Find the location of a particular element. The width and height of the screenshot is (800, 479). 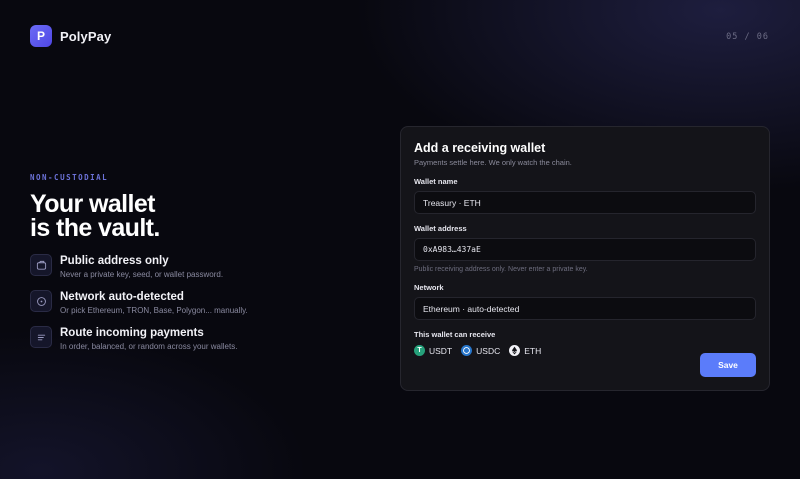

headline-line-1: Your wallet is located at coordinates (93, 204).